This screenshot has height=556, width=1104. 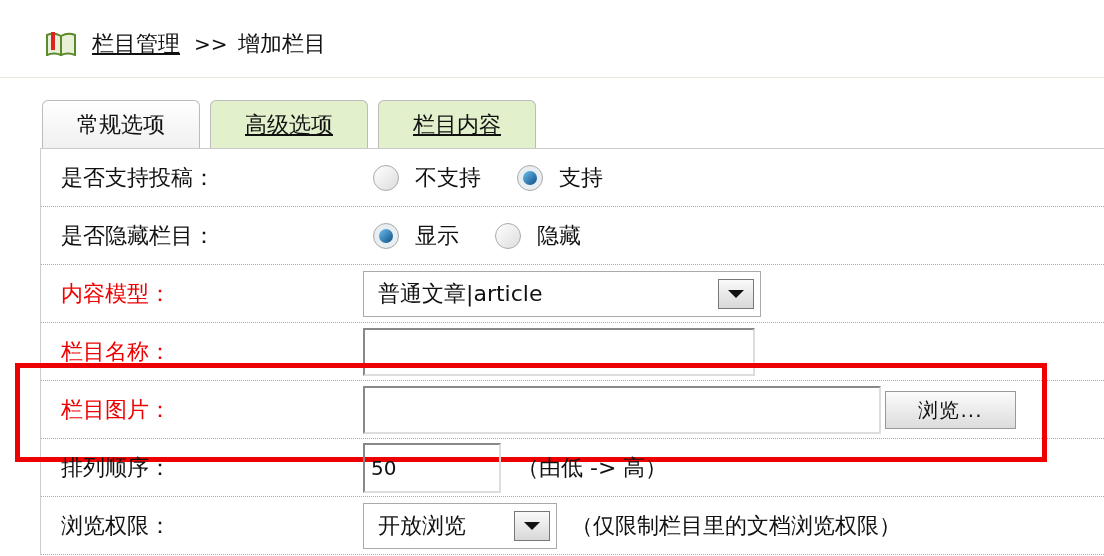 I want to click on radio-label: 不支持, so click(x=448, y=178).